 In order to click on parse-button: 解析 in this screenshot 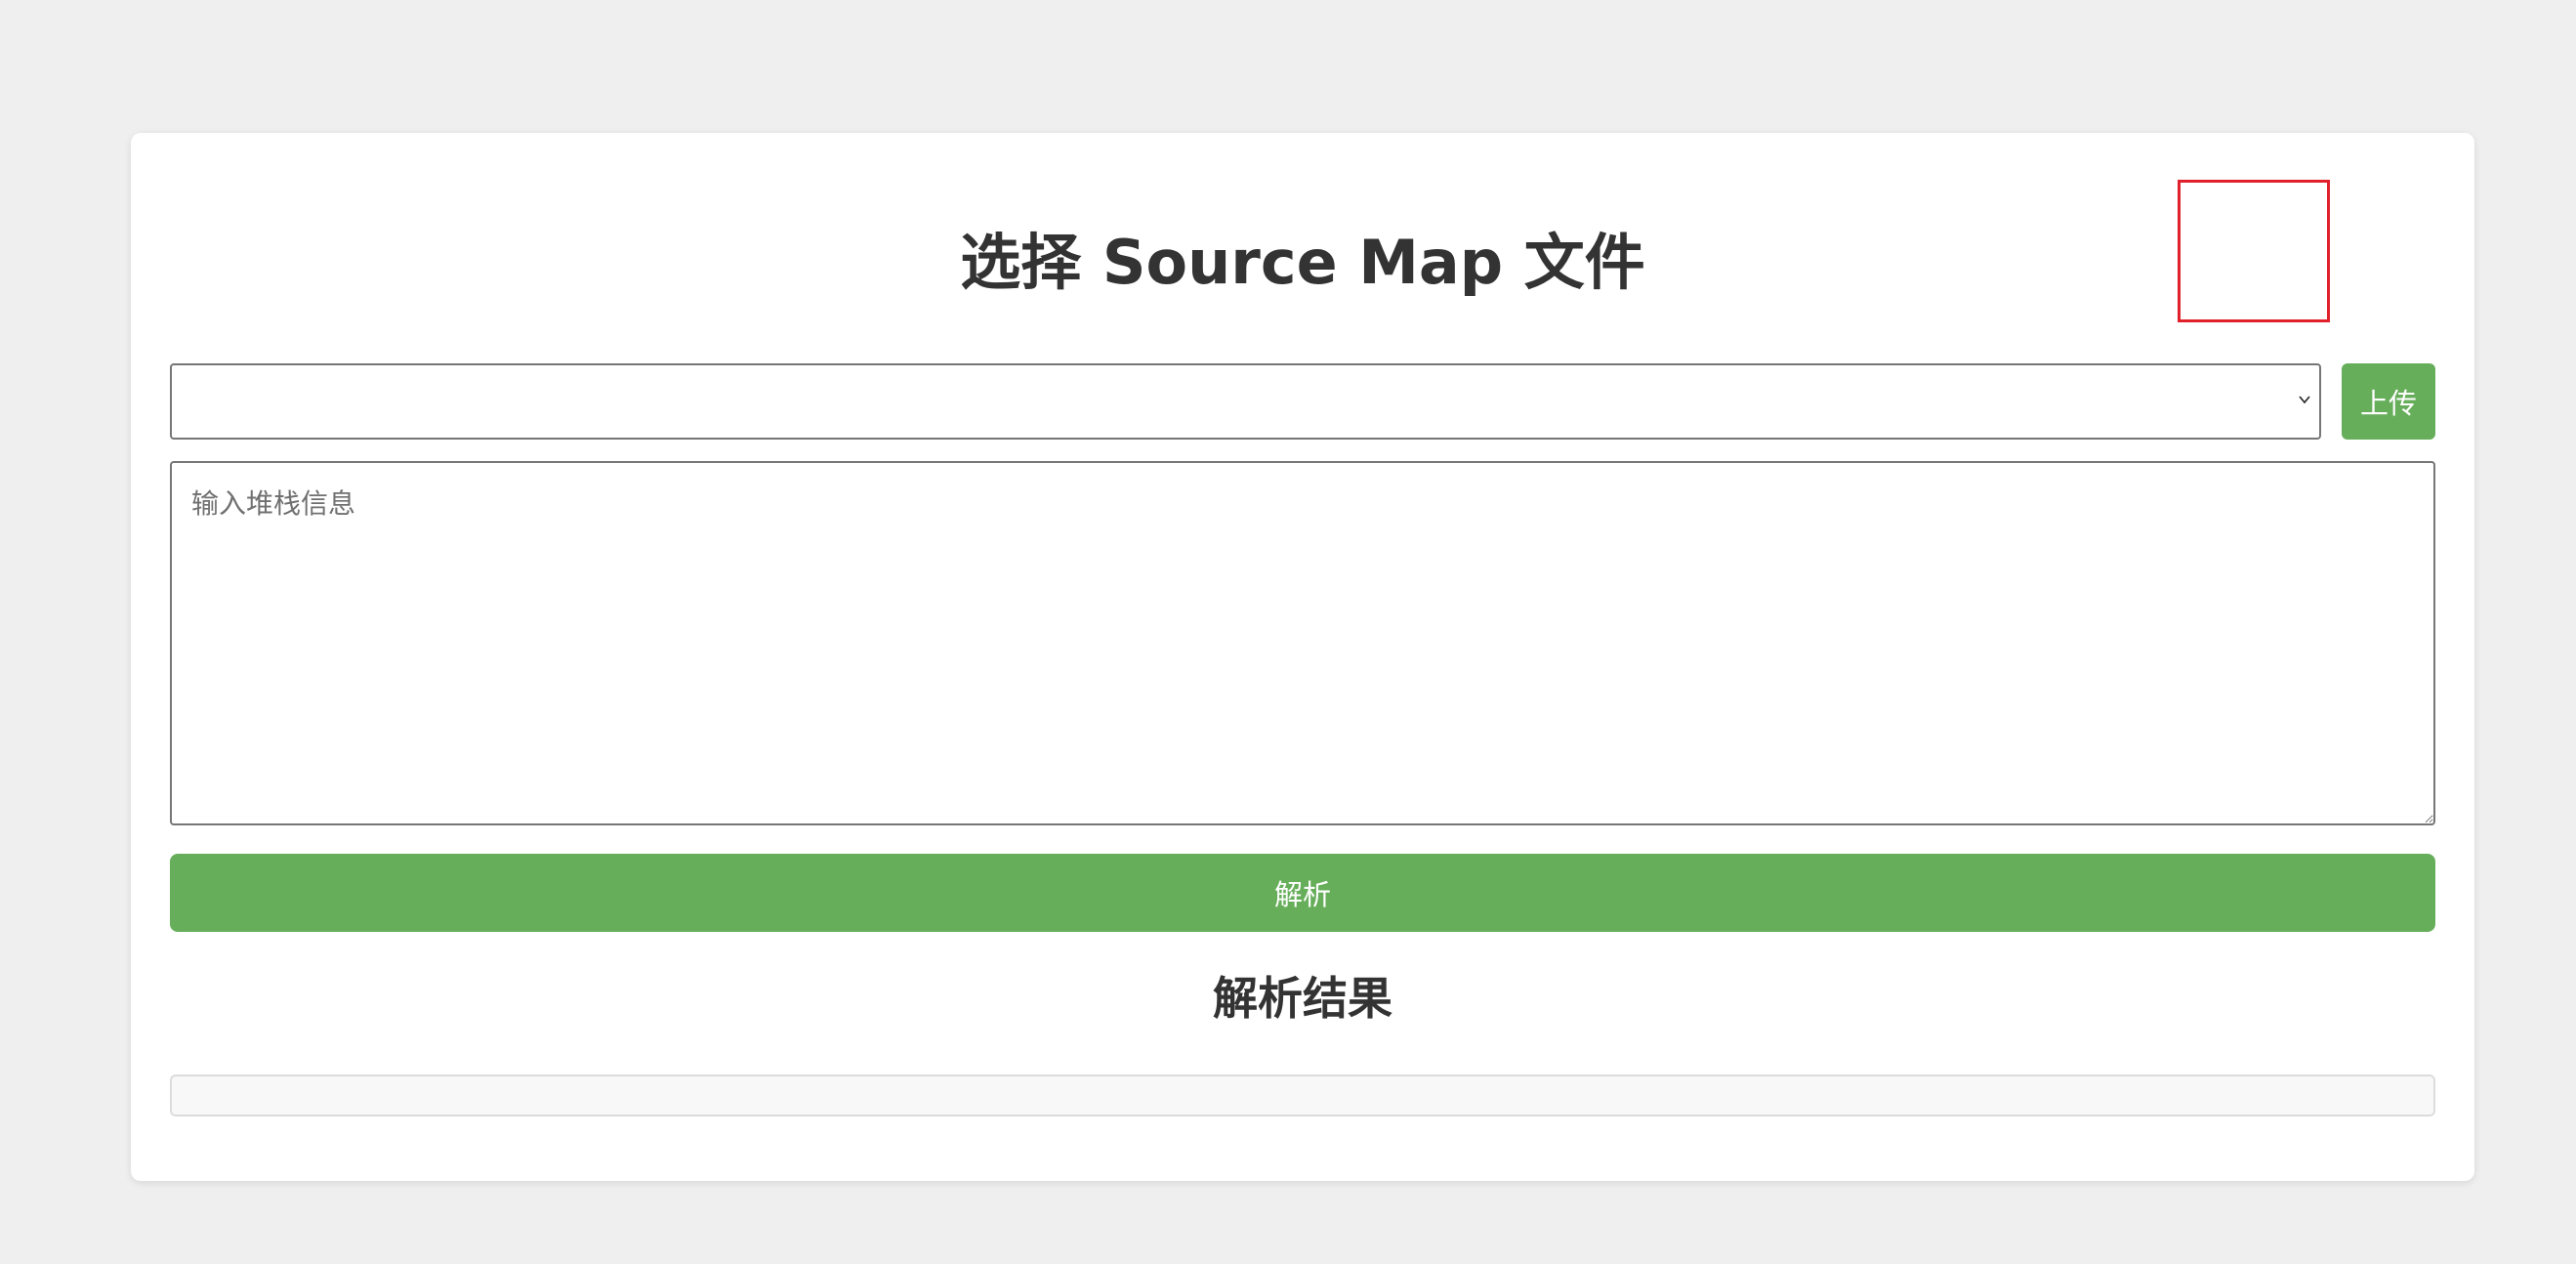, I will do `click(1302, 893)`.